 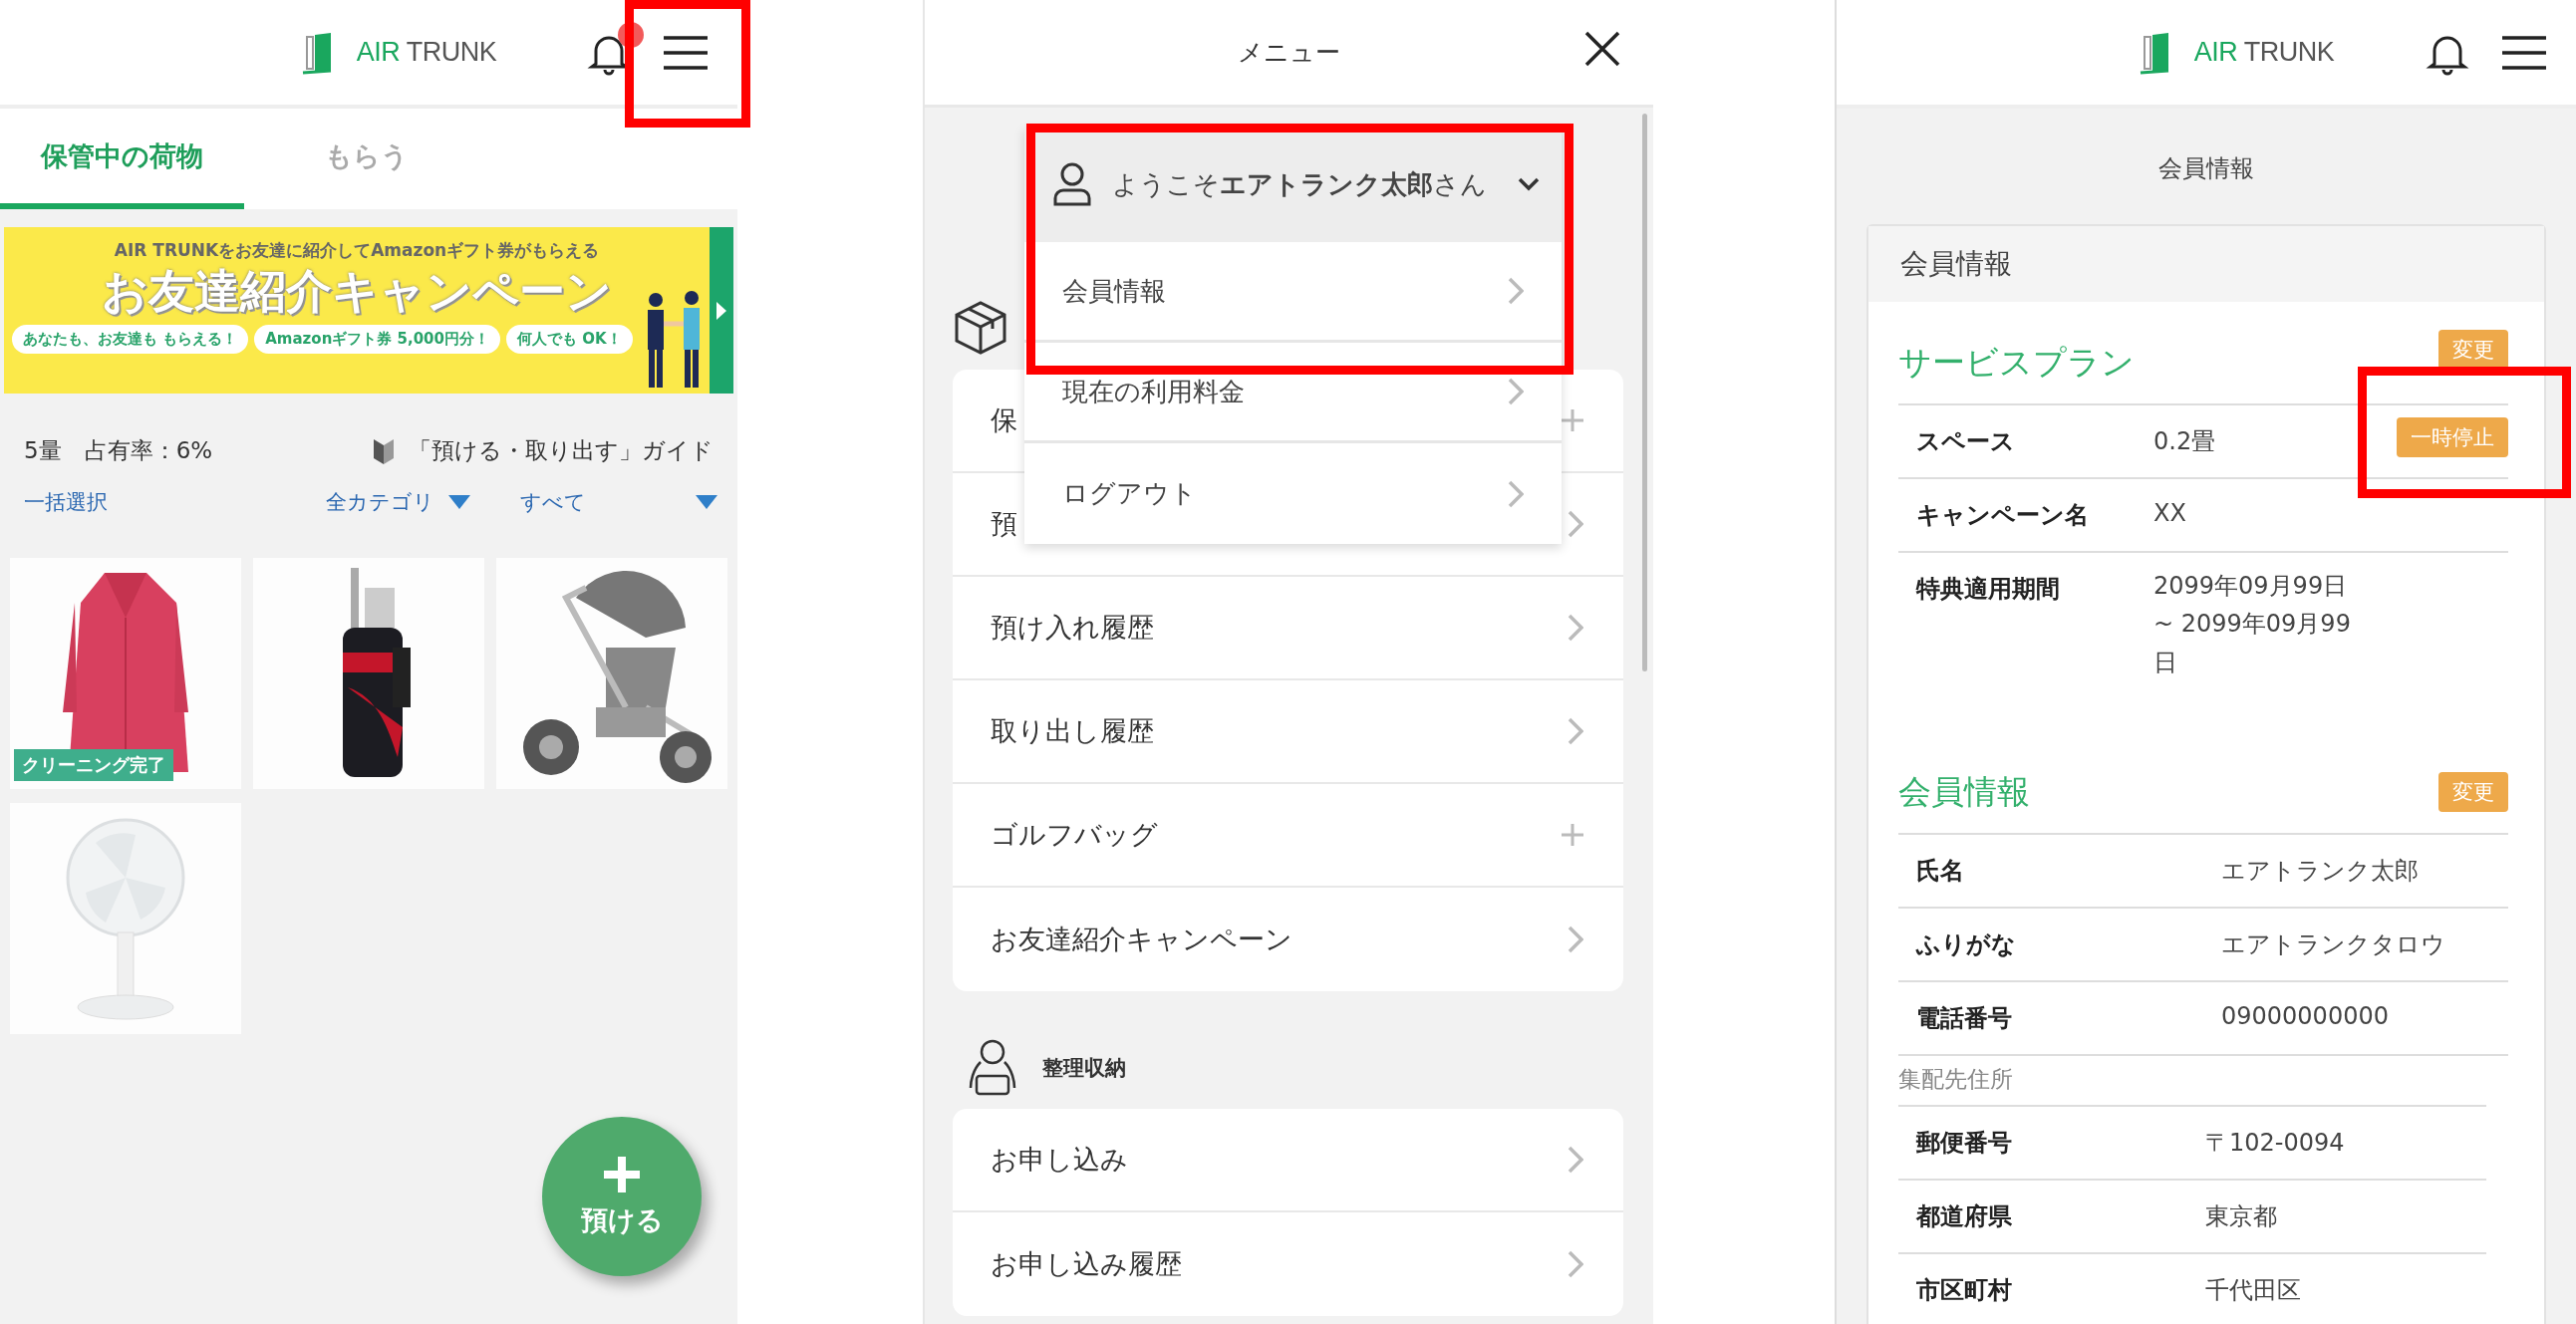 What do you see at coordinates (721, 310) in the screenshot?
I see `next-arrow-icon` at bounding box center [721, 310].